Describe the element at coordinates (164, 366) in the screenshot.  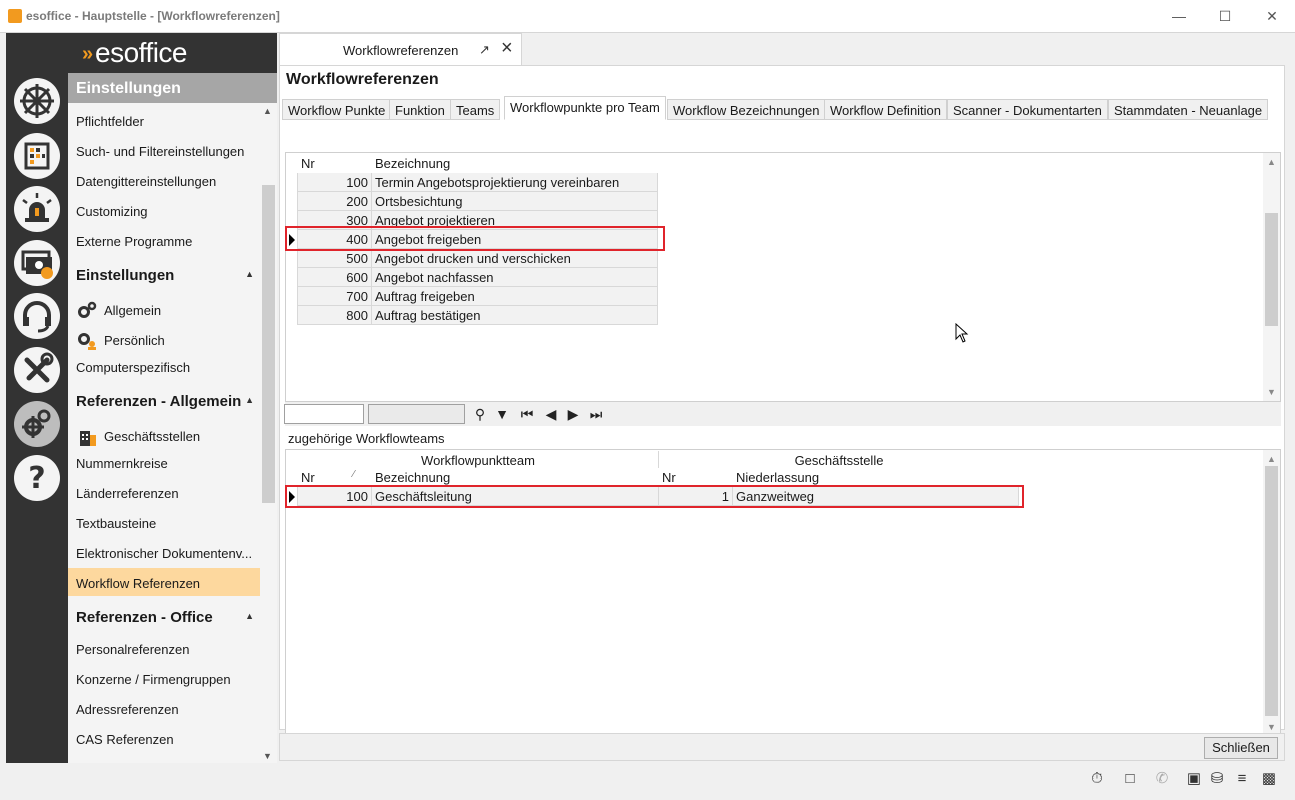
I see `sidebar-item-computerspezifisch: Computerspezifisch` at that location.